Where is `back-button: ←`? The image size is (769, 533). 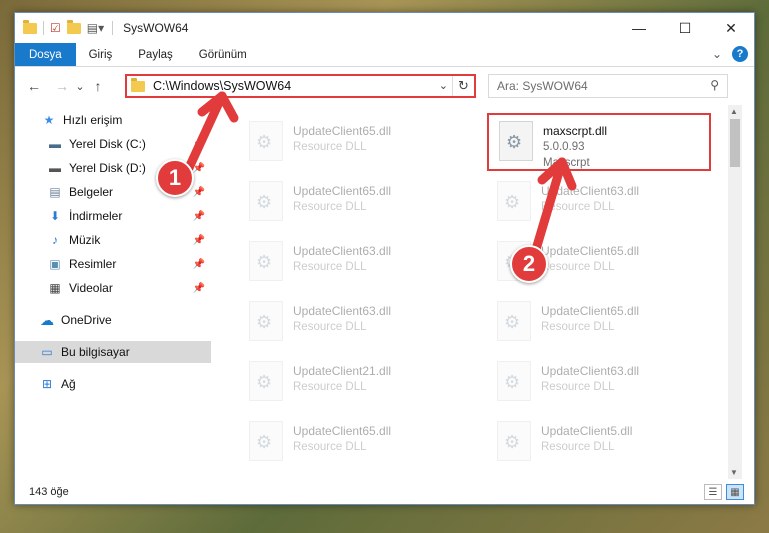
back-button: ← is located at coordinates (34, 86).